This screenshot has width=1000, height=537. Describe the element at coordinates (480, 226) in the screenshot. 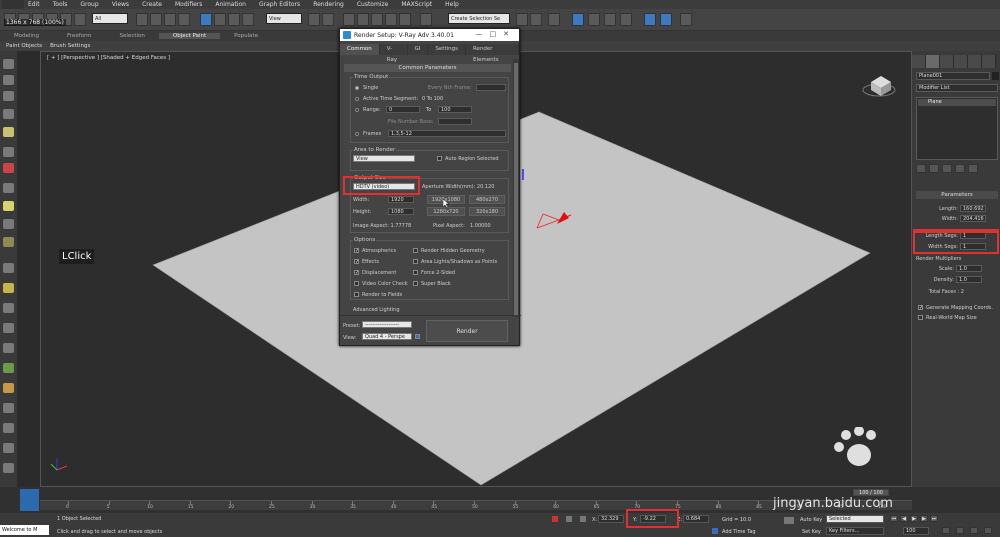

I see `pixel-aspect-value: 1.00000` at that location.